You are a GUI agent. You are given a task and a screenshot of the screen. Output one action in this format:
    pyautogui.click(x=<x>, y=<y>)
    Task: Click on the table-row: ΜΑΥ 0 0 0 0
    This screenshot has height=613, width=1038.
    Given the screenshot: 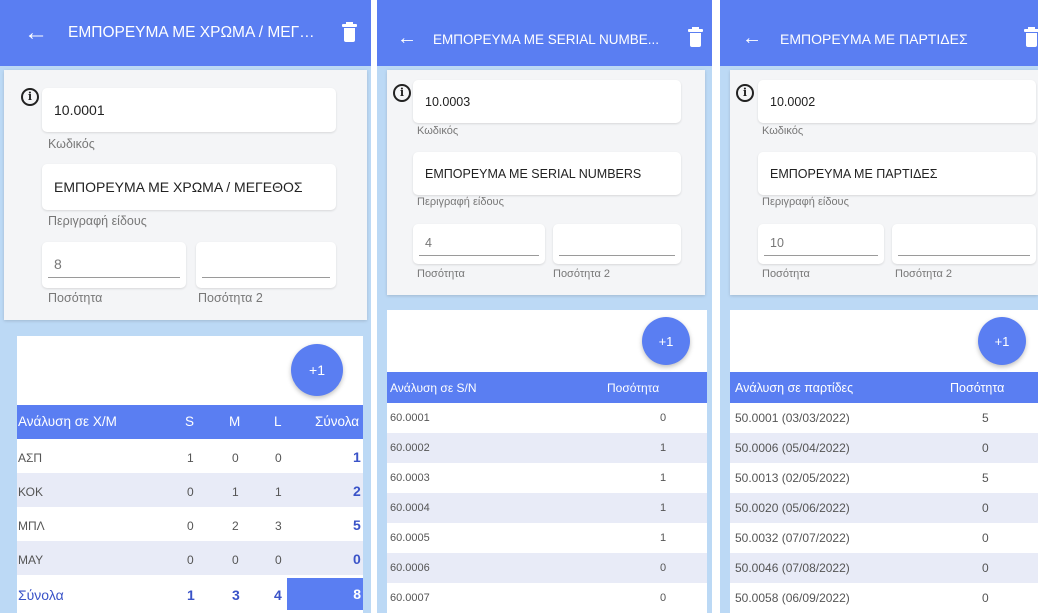 What is the action you would take?
    pyautogui.click(x=190, y=558)
    